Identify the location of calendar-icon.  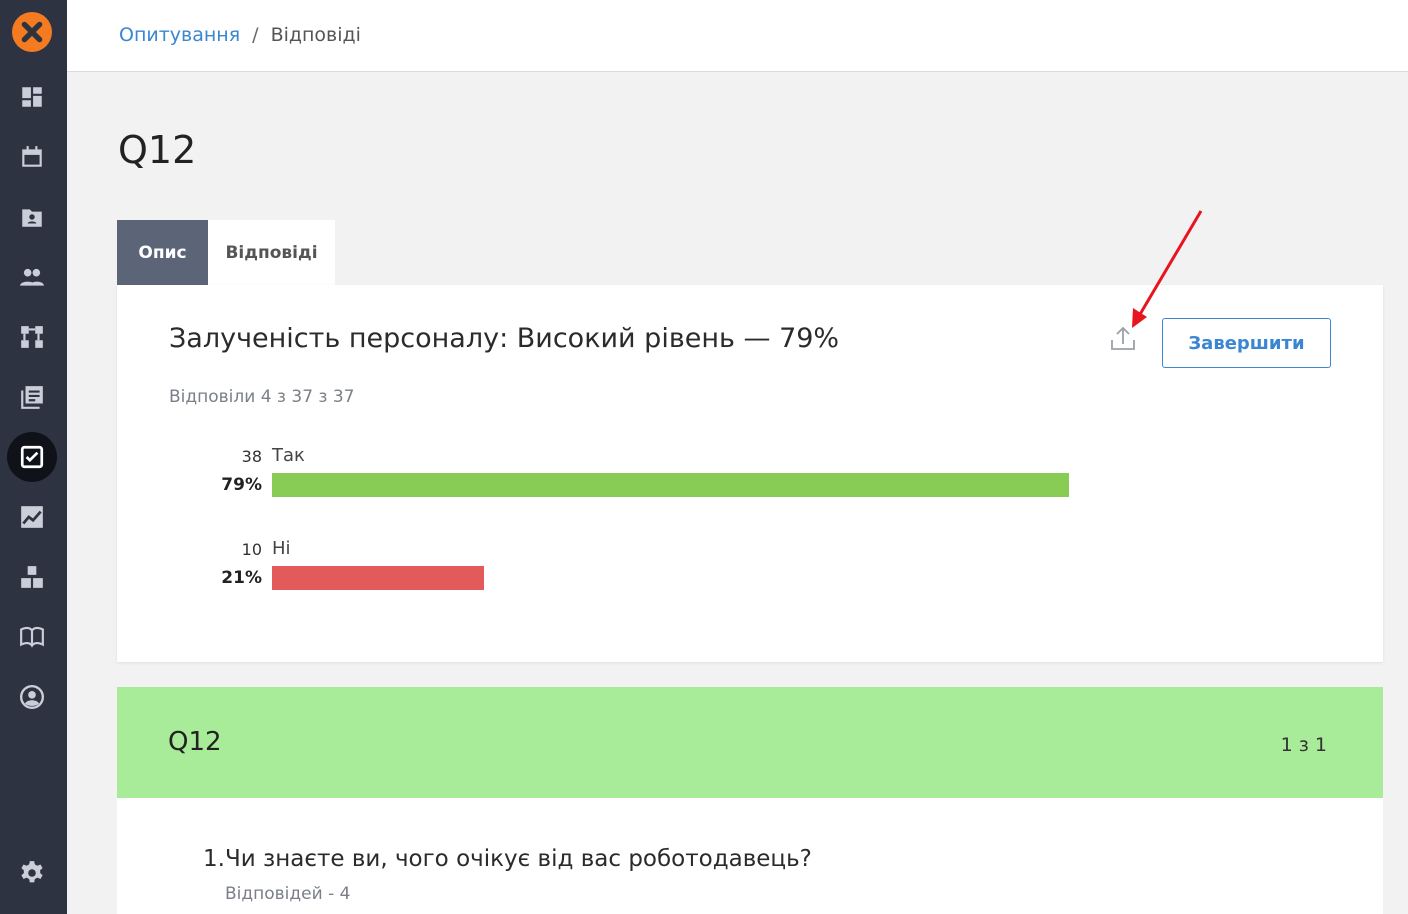
(32, 156).